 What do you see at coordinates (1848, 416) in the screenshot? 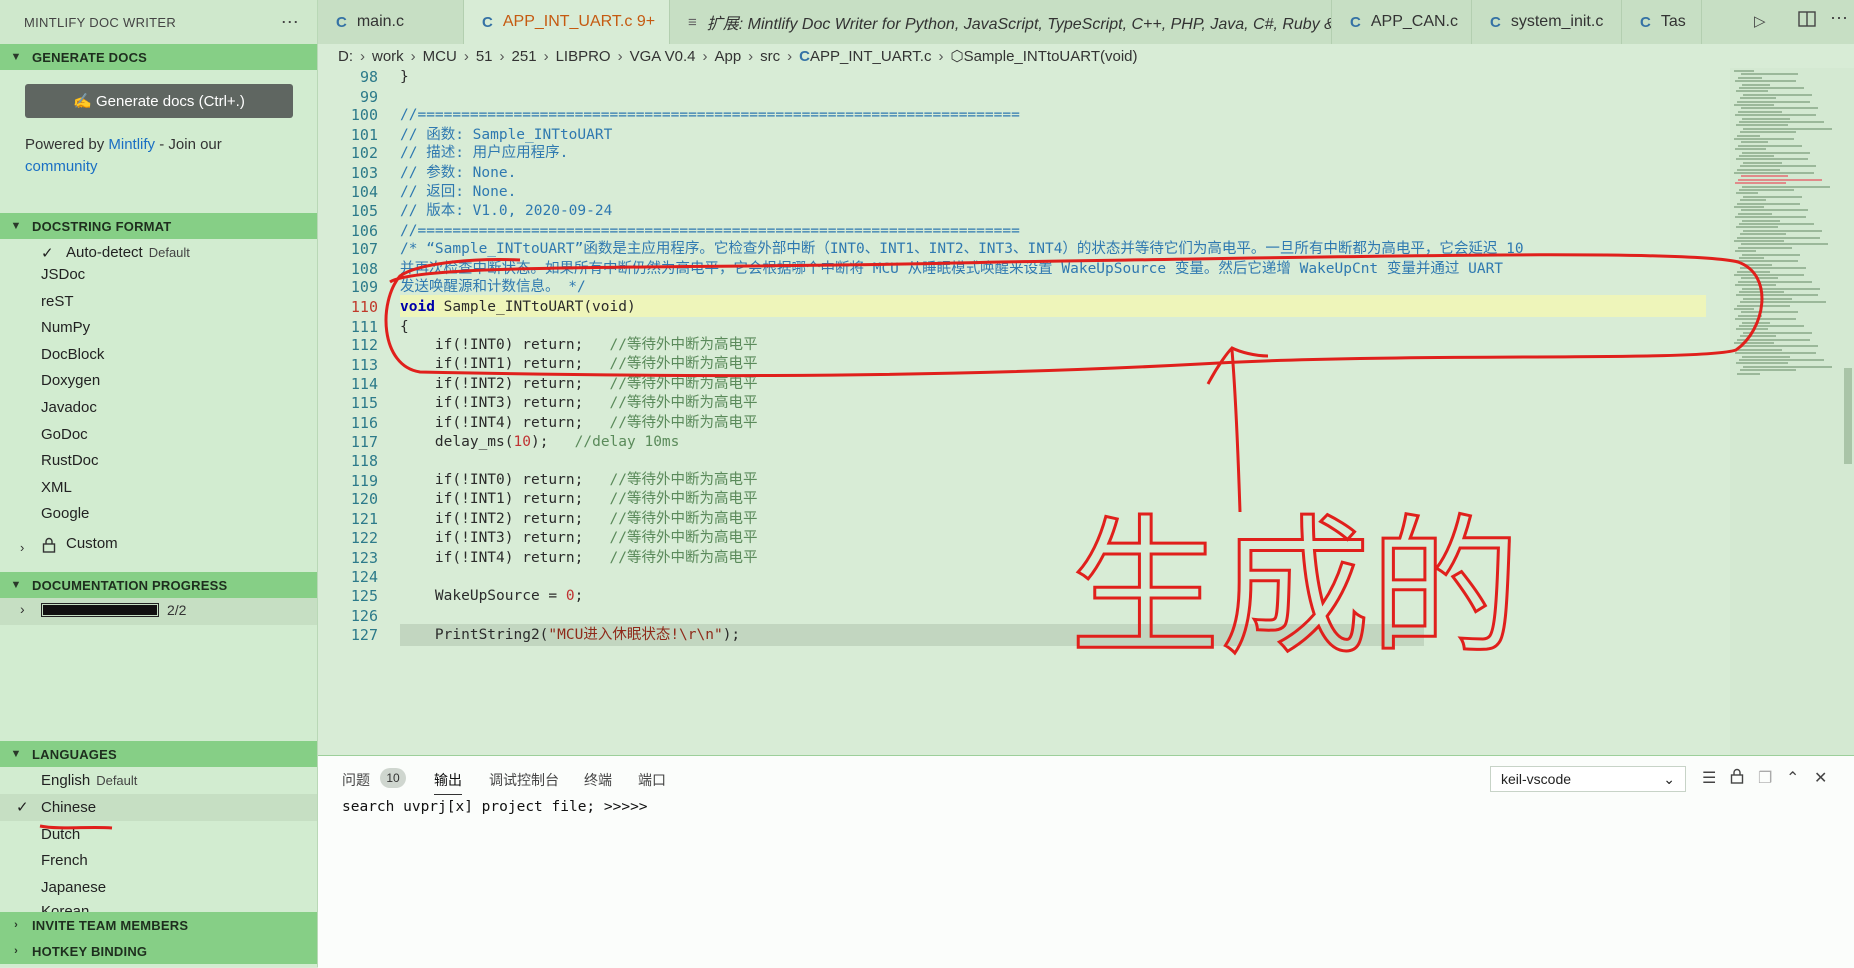
I see `scrollbar-thumb` at bounding box center [1848, 416].